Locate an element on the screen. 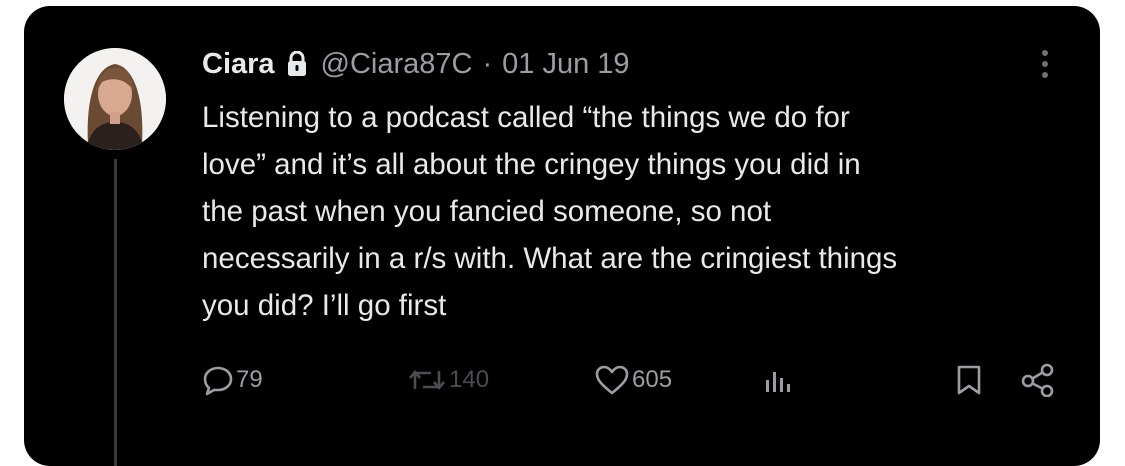 The width and height of the screenshot is (1125, 466). like-button: 605 is located at coordinates (633, 380).